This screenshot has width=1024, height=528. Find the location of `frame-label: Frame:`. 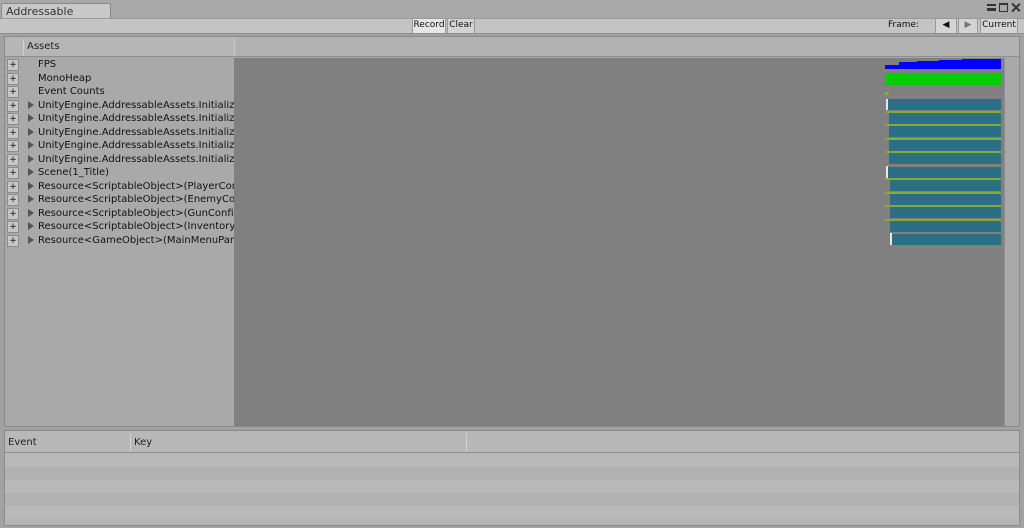

frame-label: Frame: is located at coordinates (904, 25).